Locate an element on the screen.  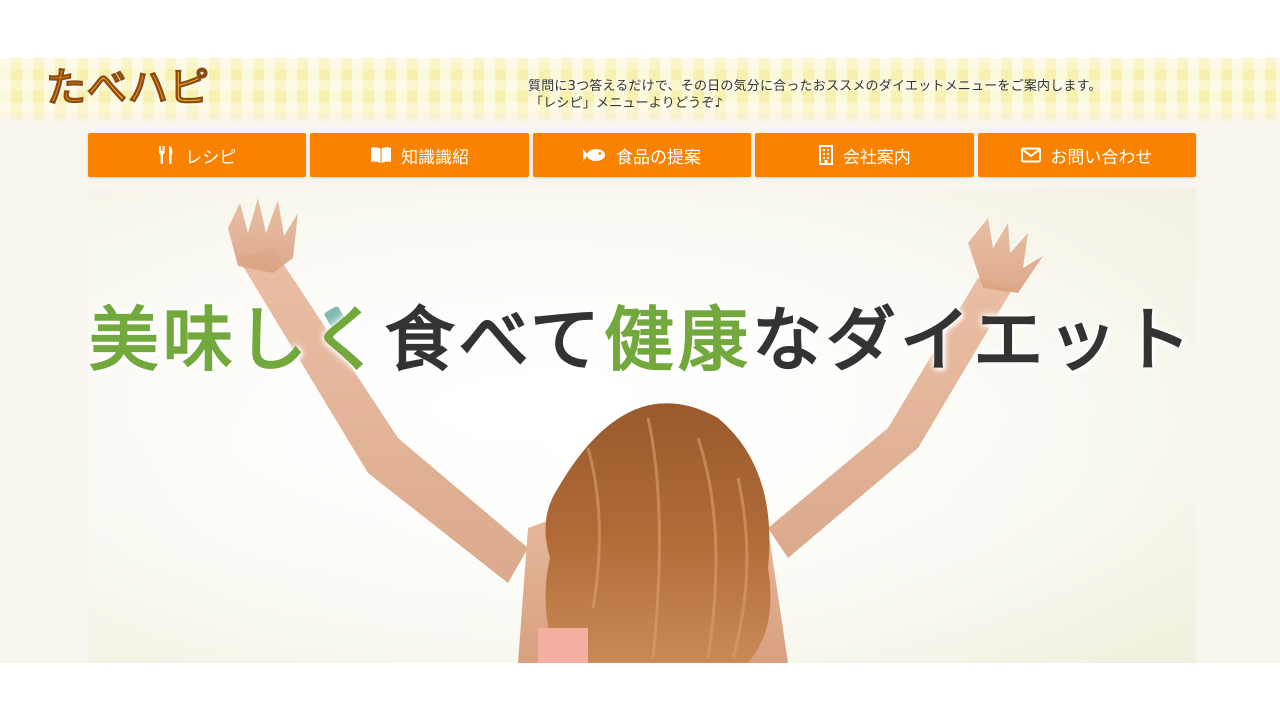
headline-part: 食べて is located at coordinates (494, 340).